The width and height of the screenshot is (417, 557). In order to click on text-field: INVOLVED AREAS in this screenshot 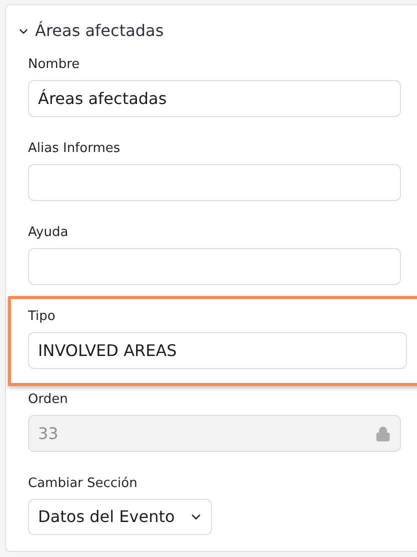, I will do `click(217, 350)`.